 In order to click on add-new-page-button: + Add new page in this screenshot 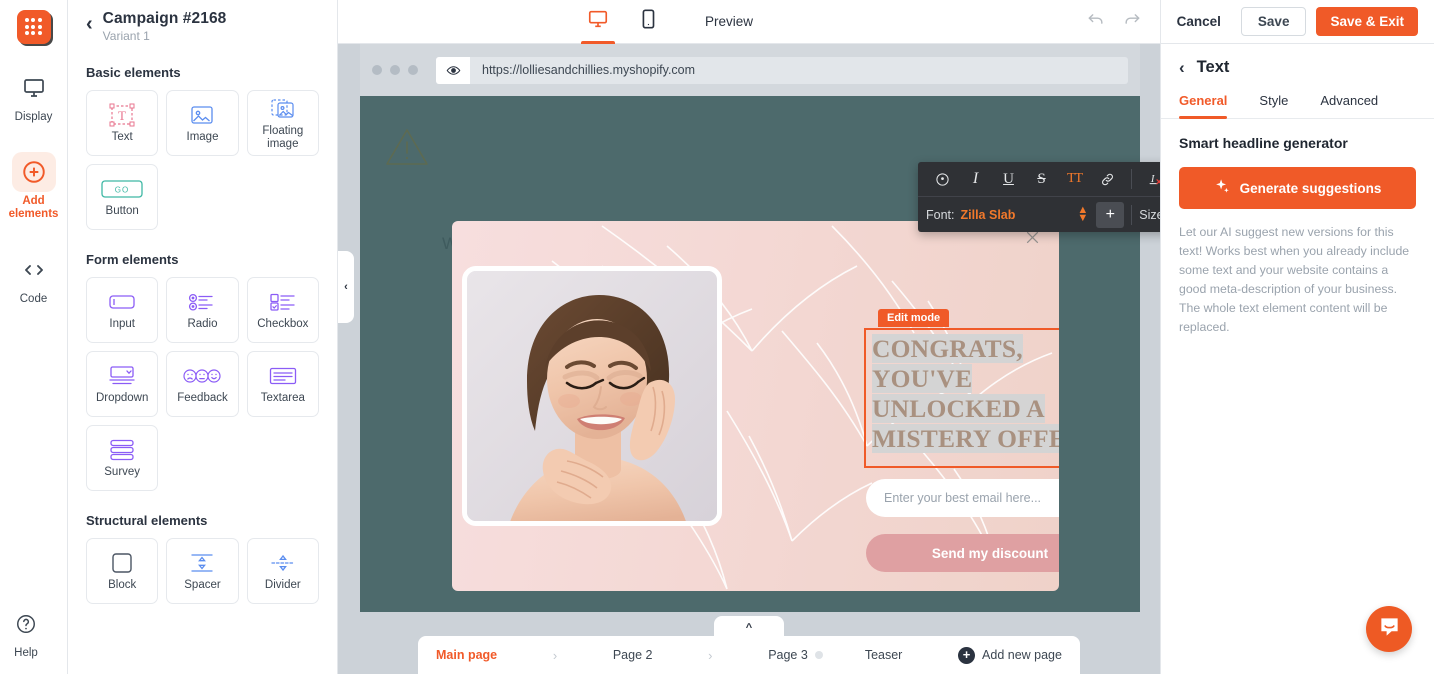, I will do `click(1010, 655)`.